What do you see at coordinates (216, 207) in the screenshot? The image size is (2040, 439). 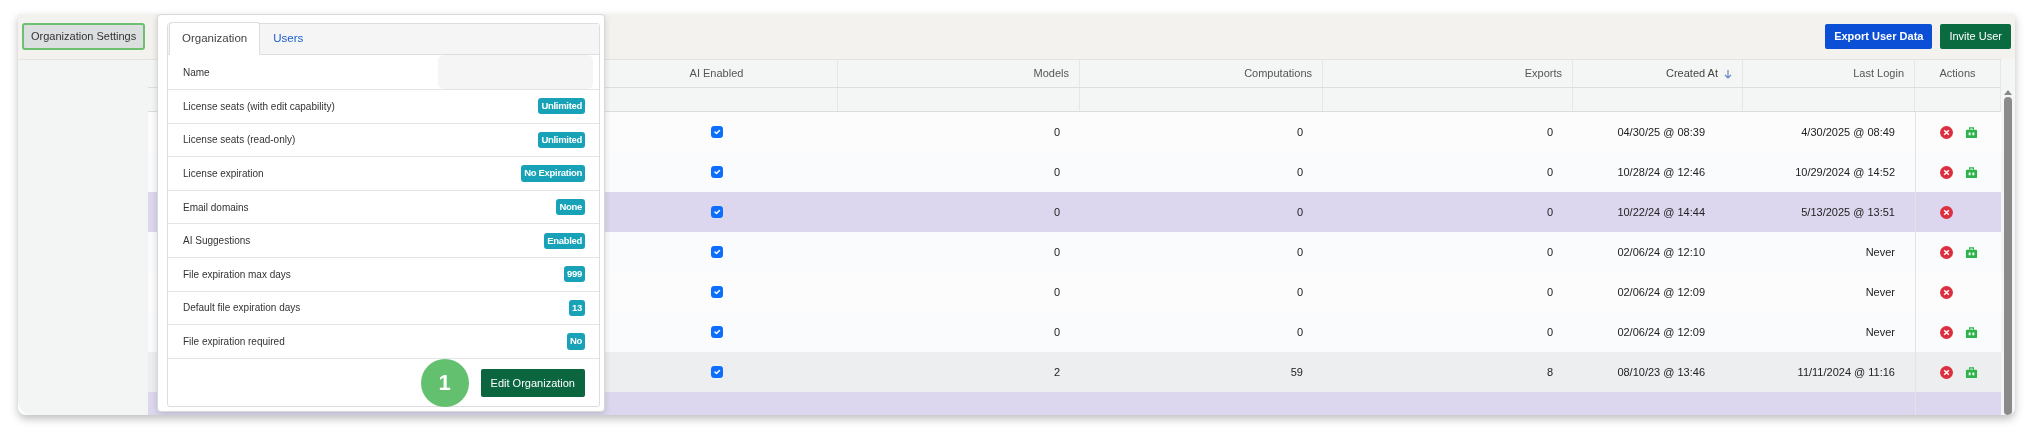 I see `setting-label: Email domains` at bounding box center [216, 207].